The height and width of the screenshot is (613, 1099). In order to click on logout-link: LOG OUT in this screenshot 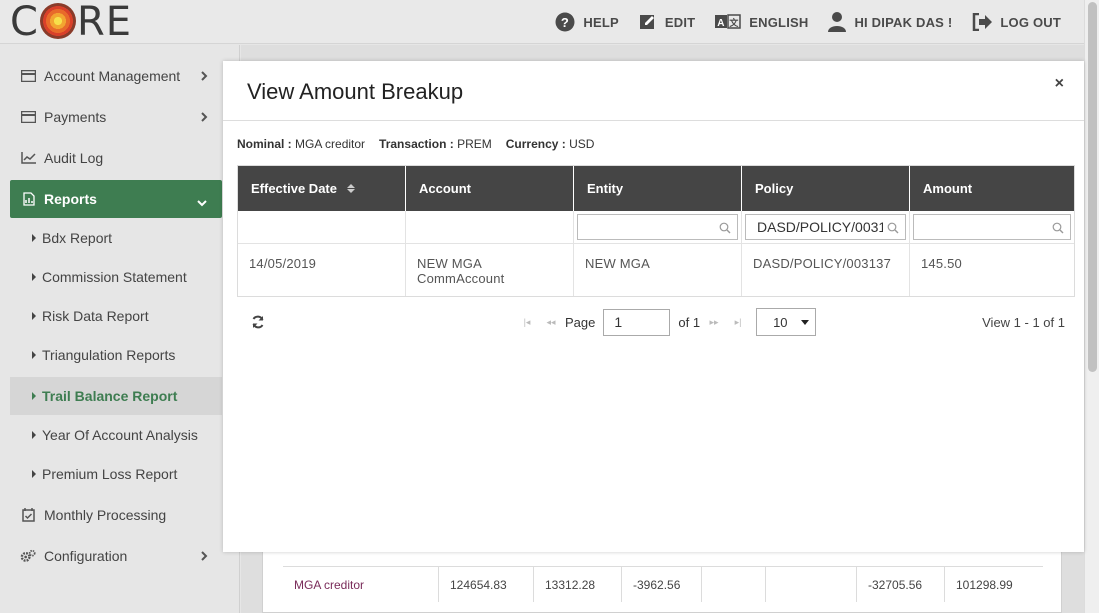, I will do `click(1016, 22)`.